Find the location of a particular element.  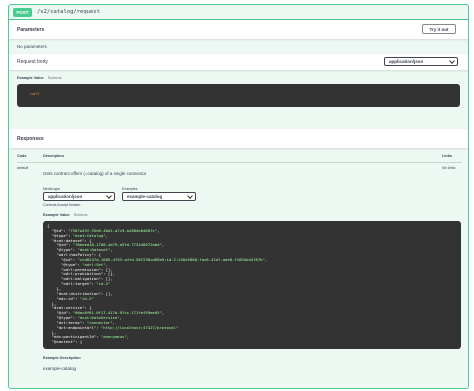

parameters-title: Parameters is located at coordinates (31, 29).